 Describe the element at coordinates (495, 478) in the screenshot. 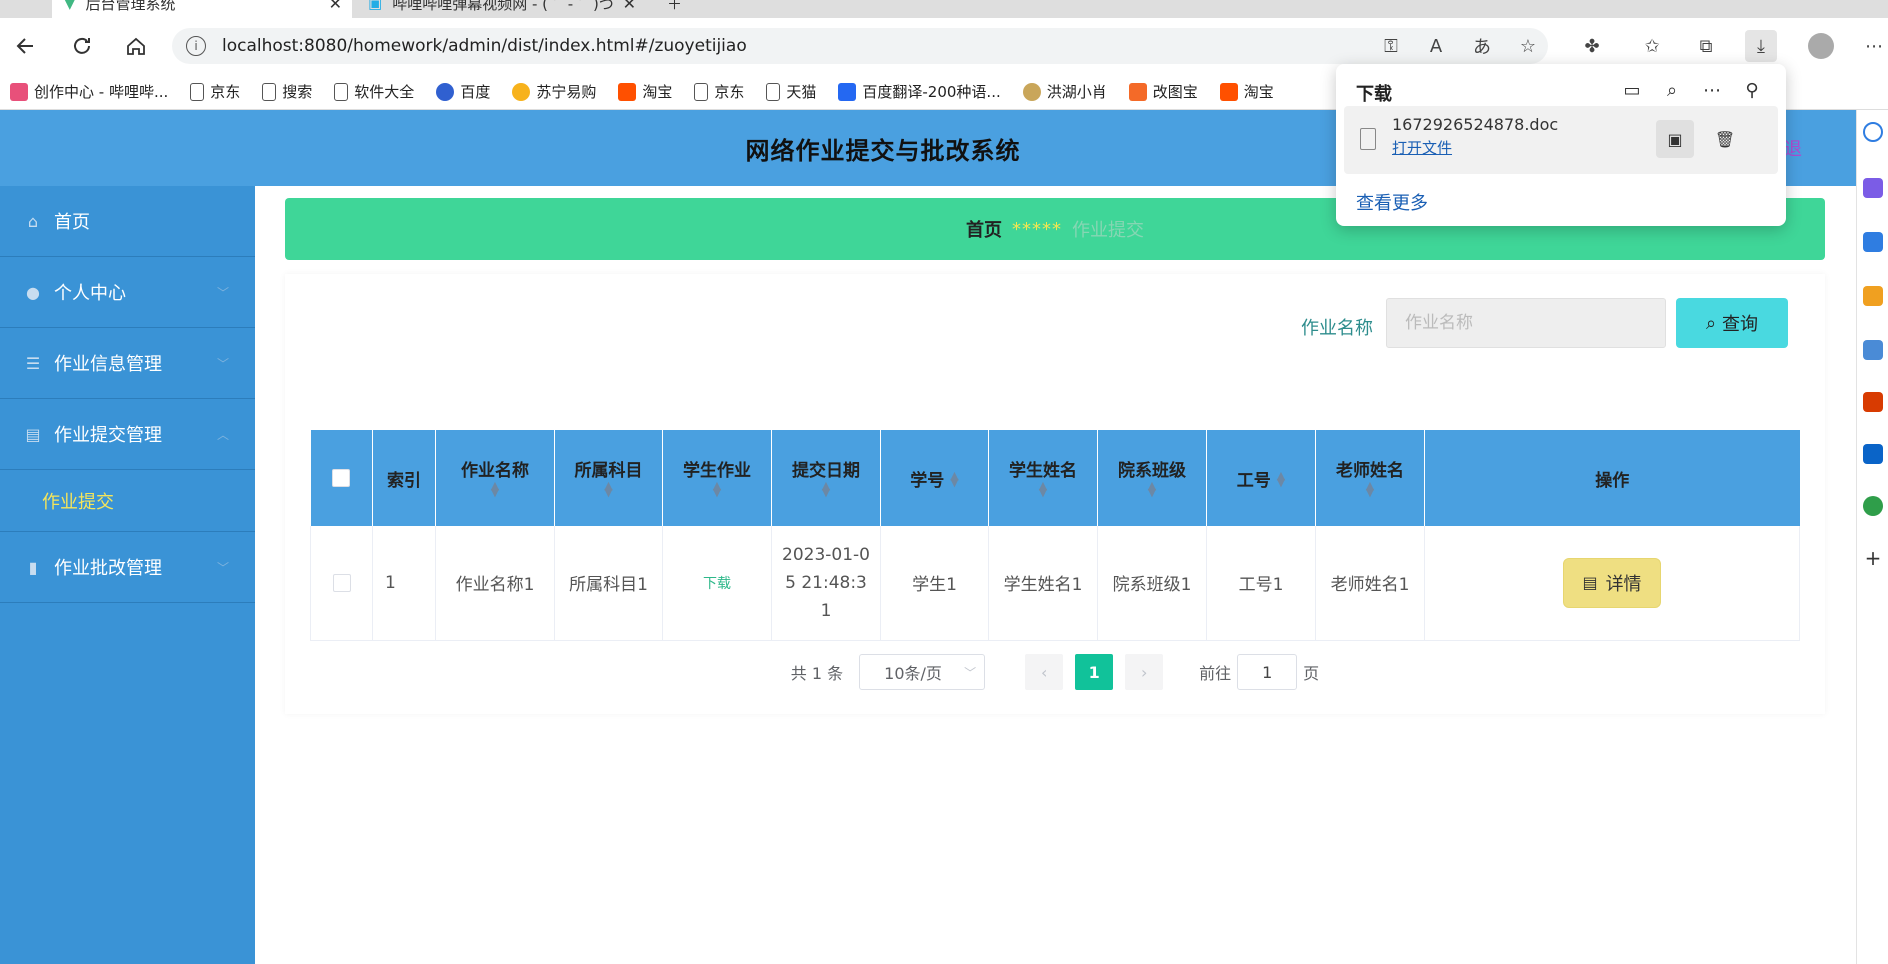

I see `col-homework-name: 作业名称 ▲ ▼` at that location.